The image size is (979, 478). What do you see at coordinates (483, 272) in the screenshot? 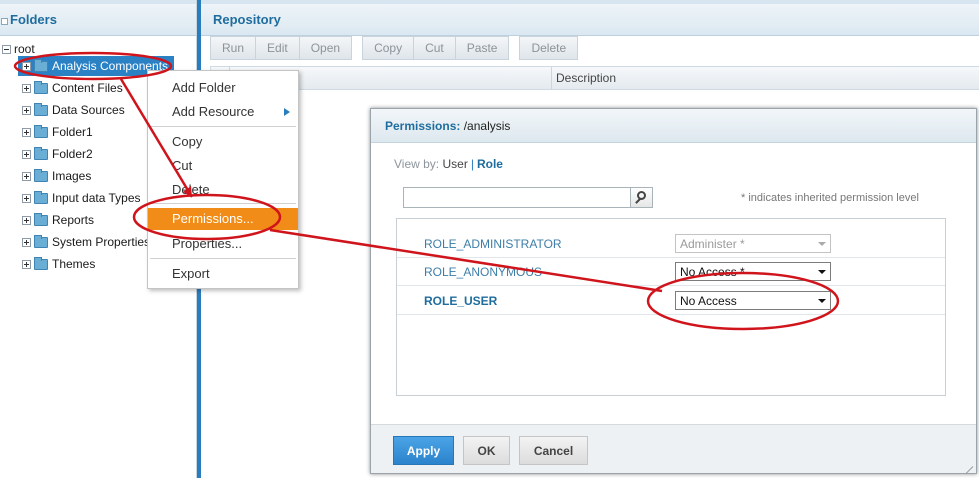
I see `role-name: ROLE_ANONYMOUS` at bounding box center [483, 272].